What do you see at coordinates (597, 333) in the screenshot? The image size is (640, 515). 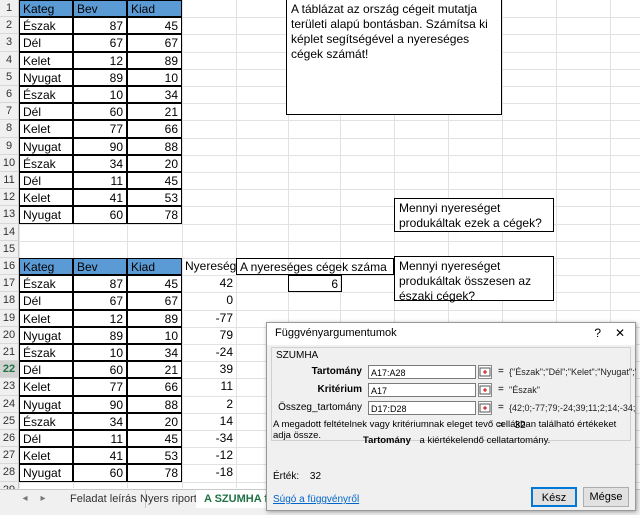 I see `dialog-help-button: ?` at bounding box center [597, 333].